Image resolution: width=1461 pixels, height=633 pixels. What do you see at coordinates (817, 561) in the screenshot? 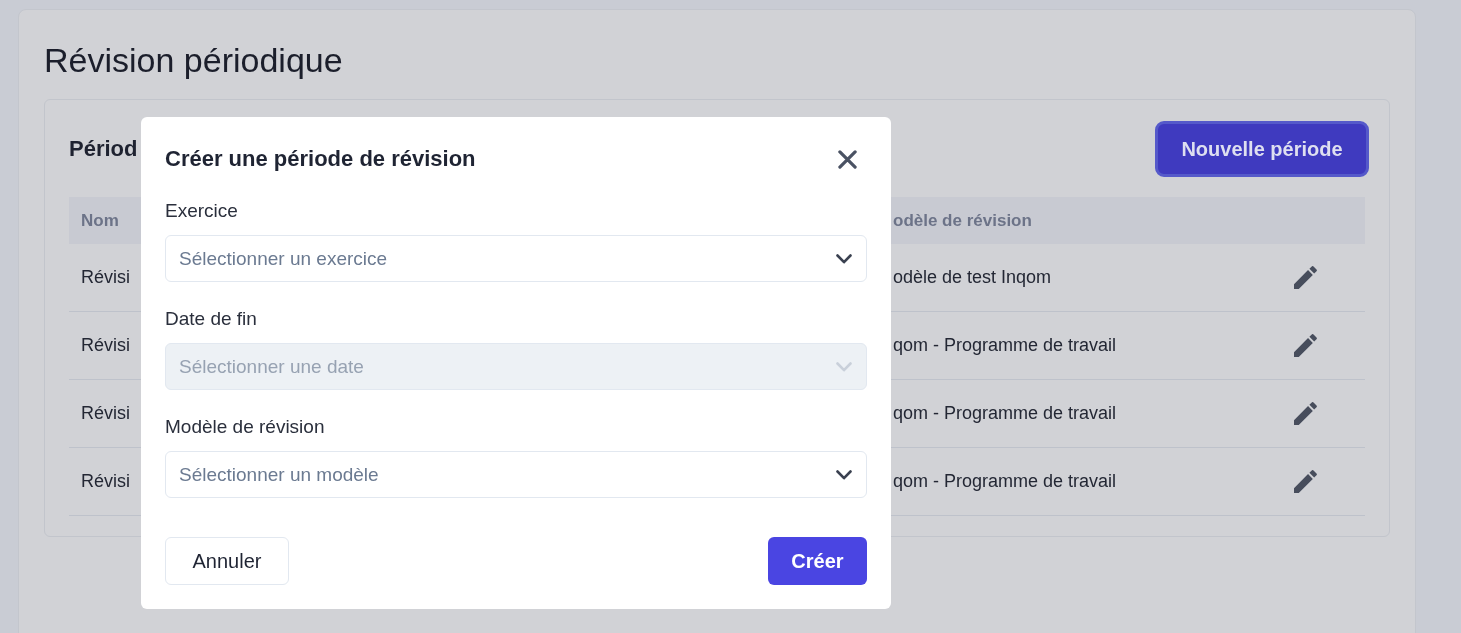
I see `create-button: Créer` at bounding box center [817, 561].